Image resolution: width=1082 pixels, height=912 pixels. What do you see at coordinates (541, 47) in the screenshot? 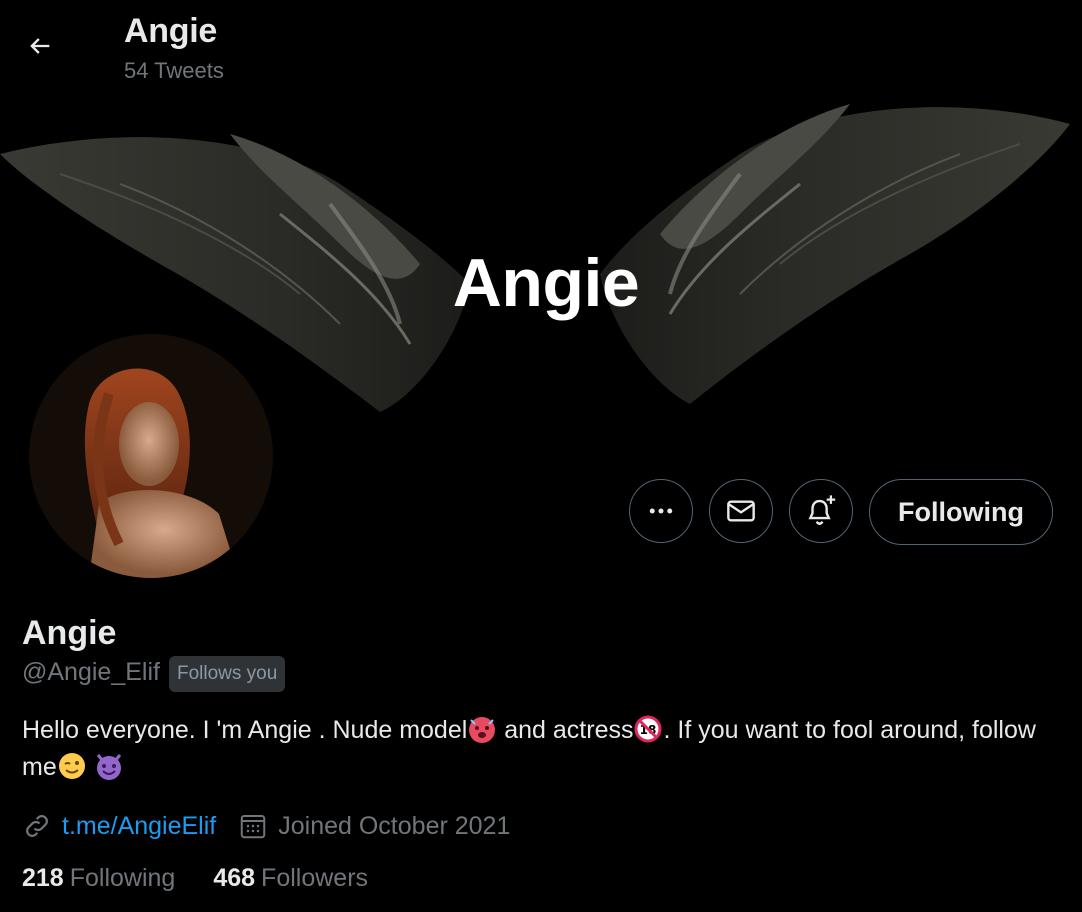
I see `profile-header: Angie 54 Tweets` at bounding box center [541, 47].